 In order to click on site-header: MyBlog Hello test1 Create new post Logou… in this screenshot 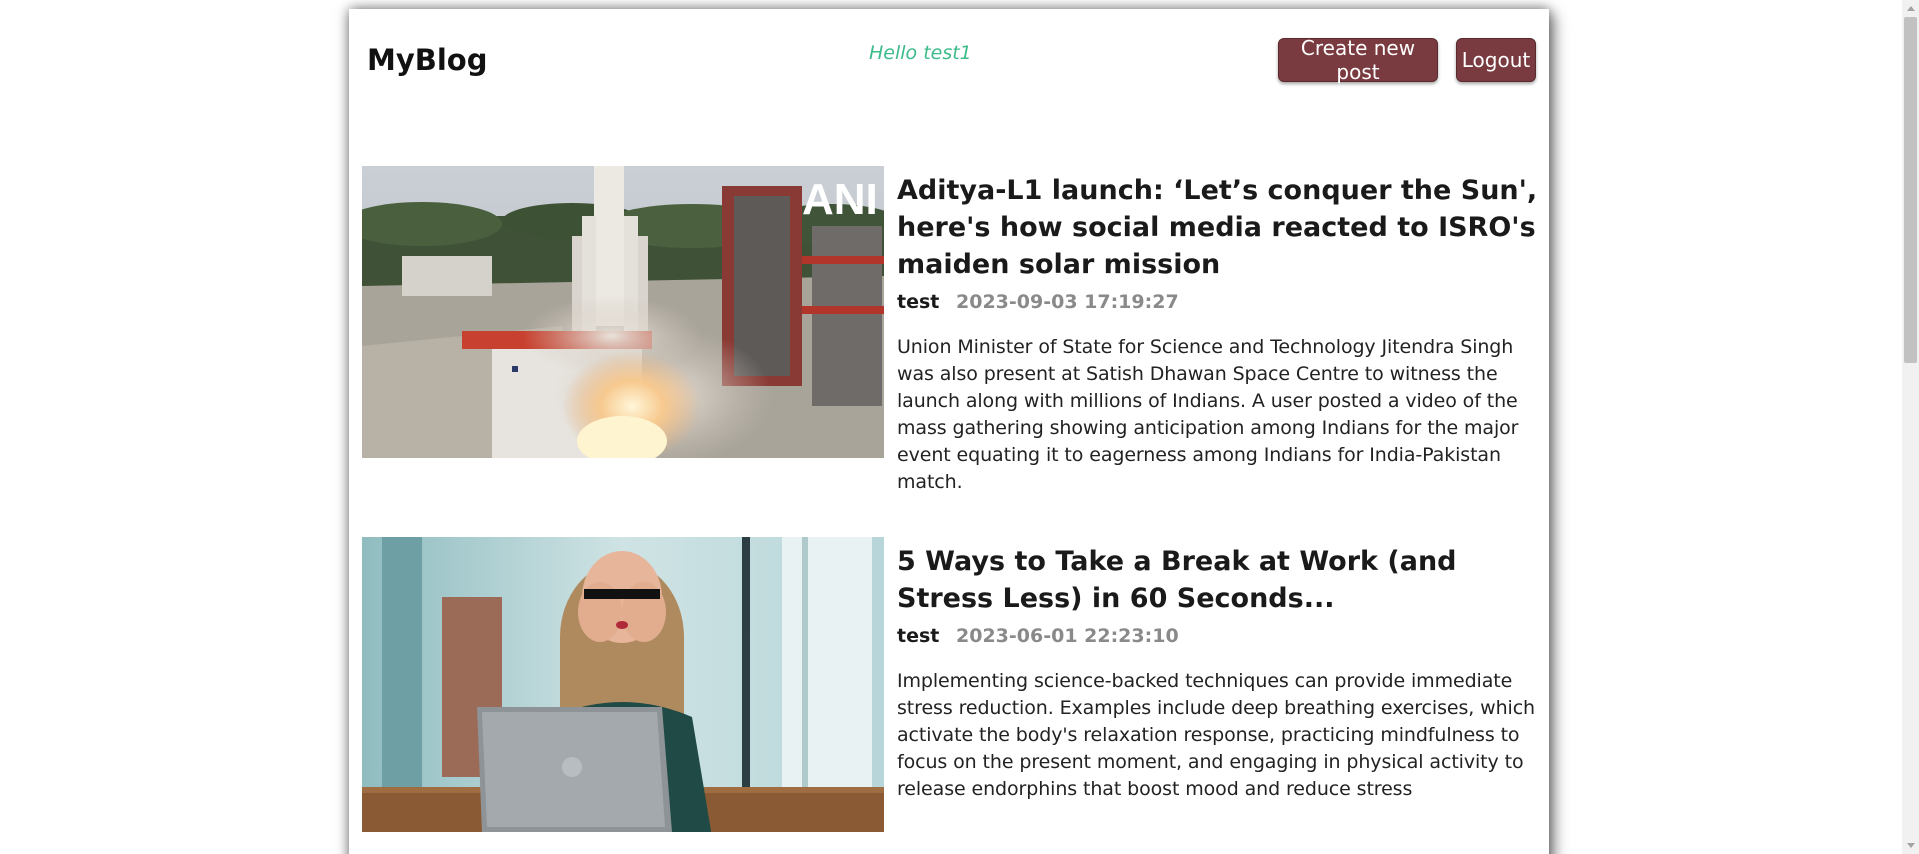, I will do `click(949, 64)`.